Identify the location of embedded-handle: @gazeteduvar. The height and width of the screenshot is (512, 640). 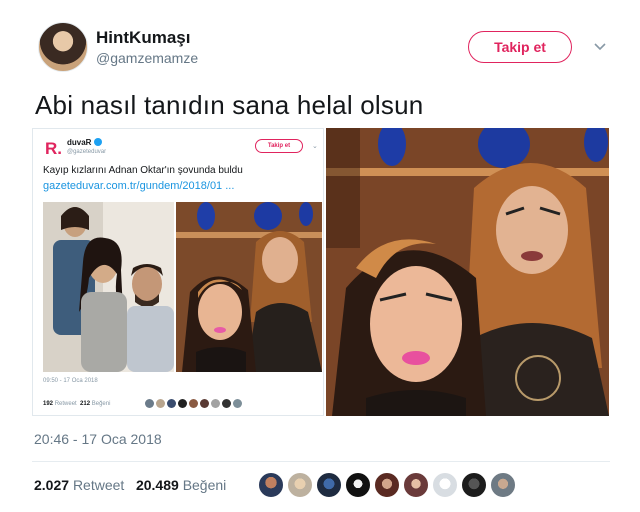
(87, 152).